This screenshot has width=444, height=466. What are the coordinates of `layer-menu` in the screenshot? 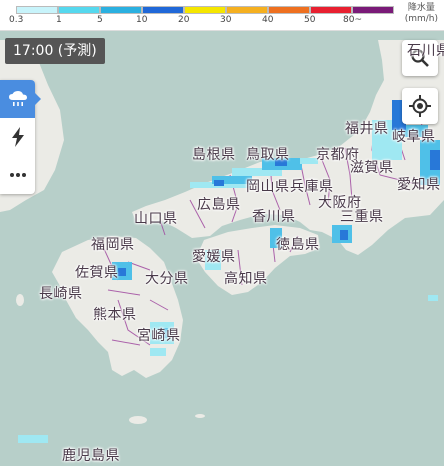 It's located at (20, 137).